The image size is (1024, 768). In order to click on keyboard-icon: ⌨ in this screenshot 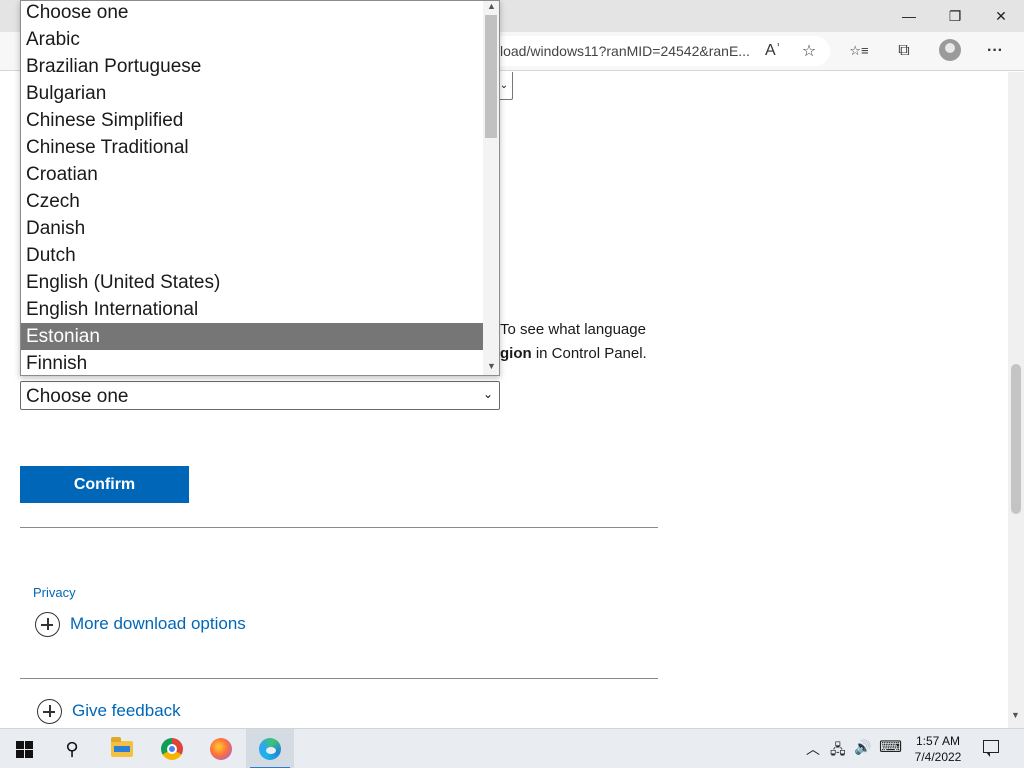, I will do `click(890, 747)`.